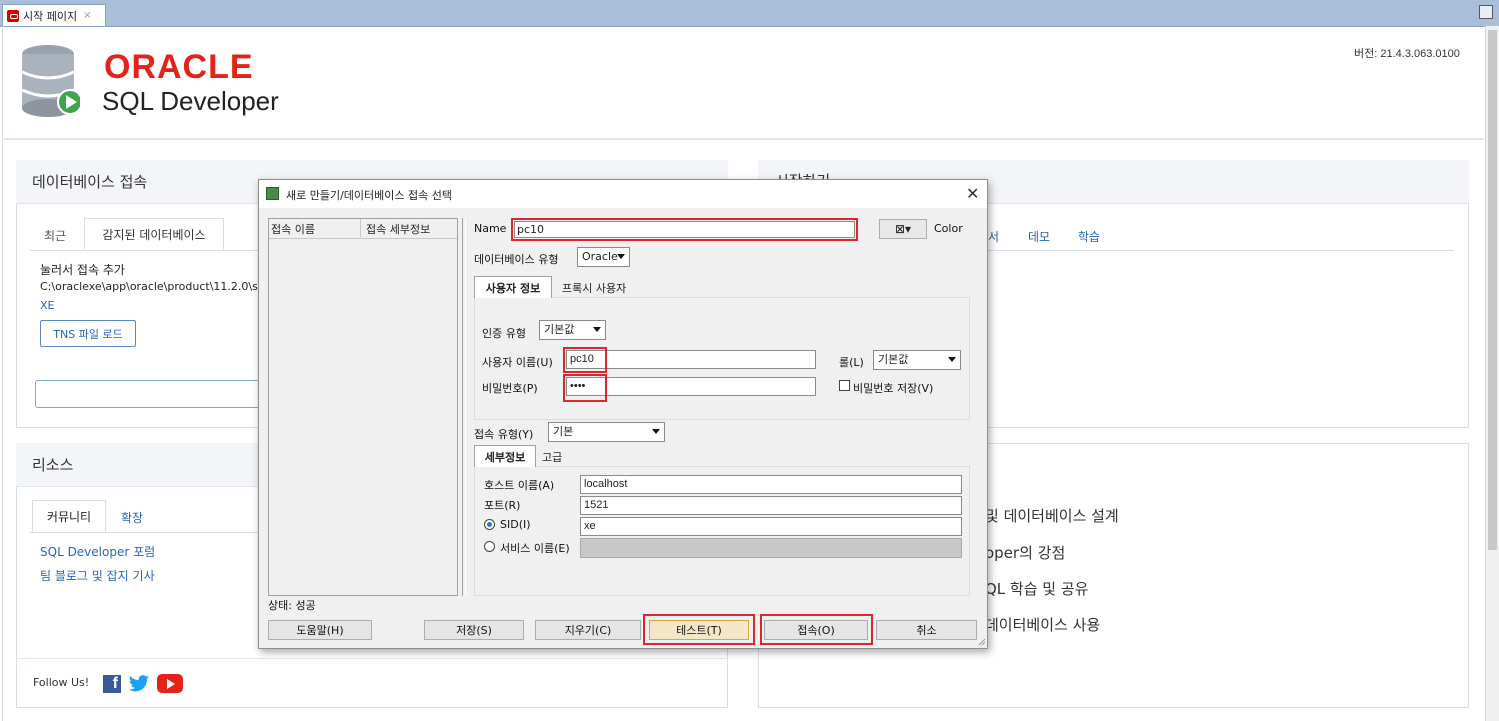 The height and width of the screenshot is (721, 1499). I want to click on sid-radio, so click(489, 524).